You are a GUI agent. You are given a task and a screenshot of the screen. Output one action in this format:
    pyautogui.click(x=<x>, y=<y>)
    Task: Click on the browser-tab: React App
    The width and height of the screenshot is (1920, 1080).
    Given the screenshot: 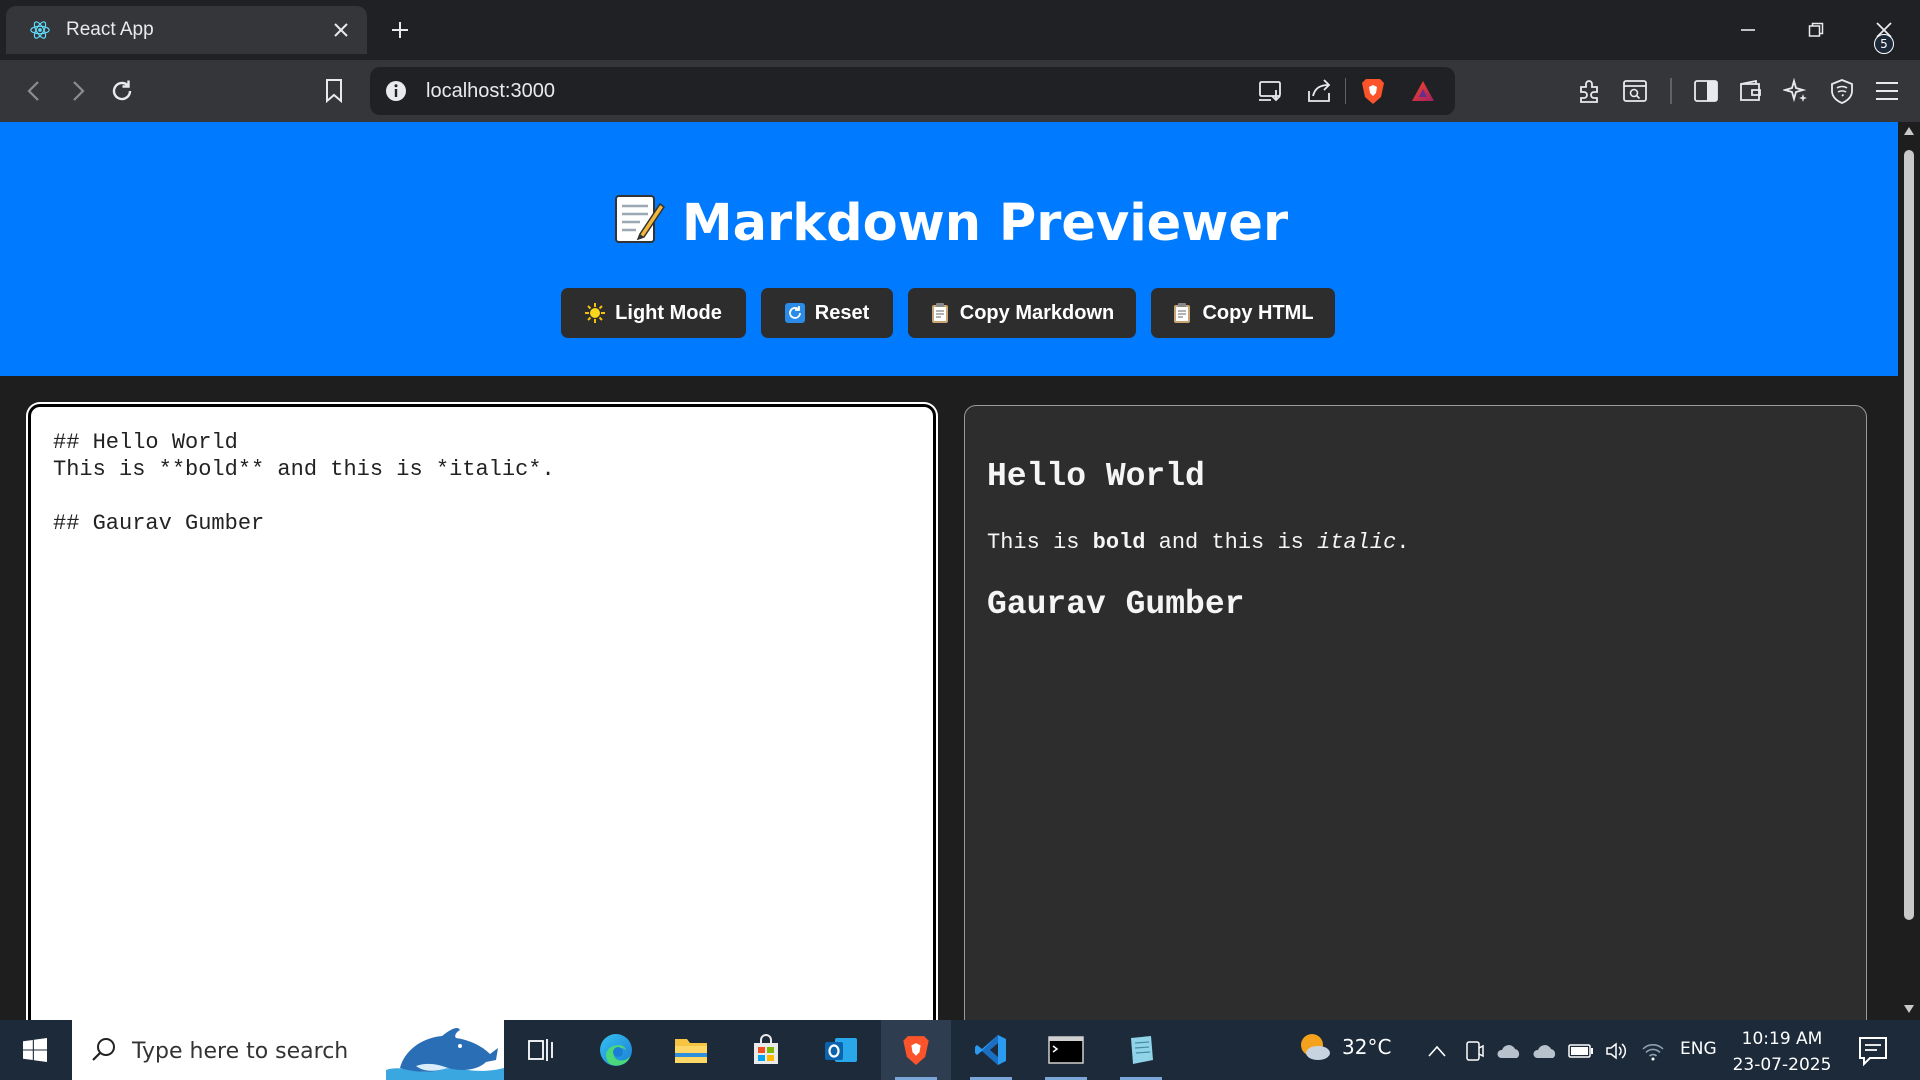 What is the action you would take?
    pyautogui.click(x=186, y=30)
    